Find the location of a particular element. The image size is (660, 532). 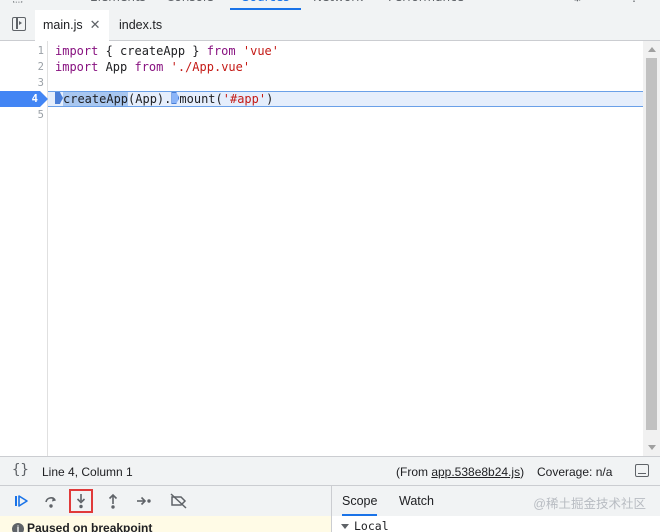

step-over-icon is located at coordinates (50, 502).